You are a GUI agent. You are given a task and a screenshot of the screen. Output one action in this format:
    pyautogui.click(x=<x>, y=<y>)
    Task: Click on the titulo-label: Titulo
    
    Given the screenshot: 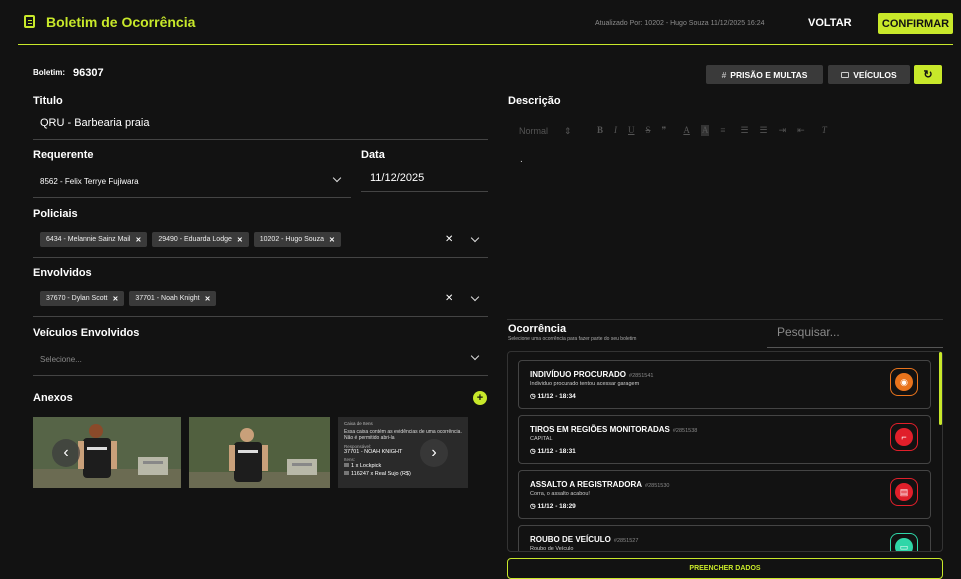 What is the action you would take?
    pyautogui.click(x=48, y=101)
    